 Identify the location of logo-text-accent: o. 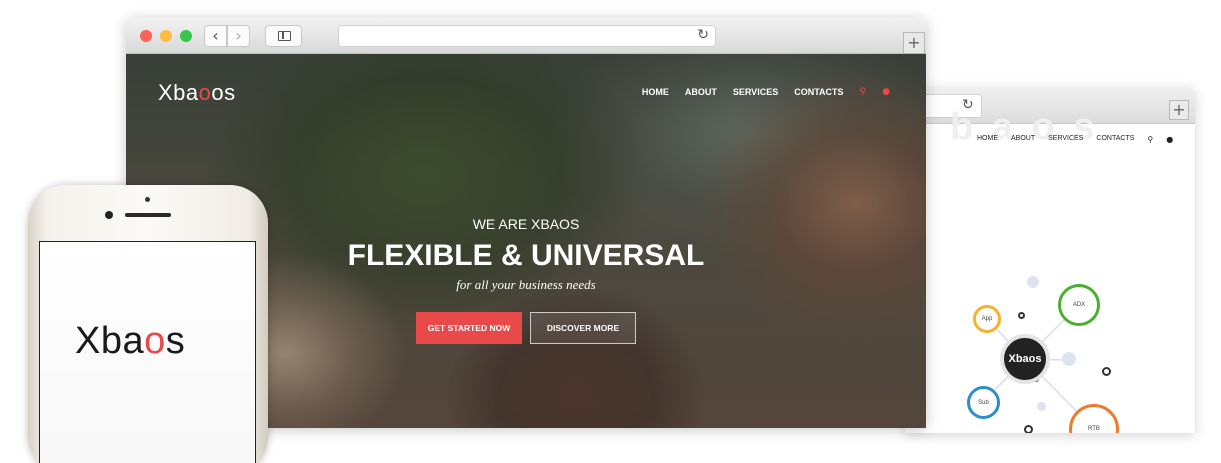
(205, 92).